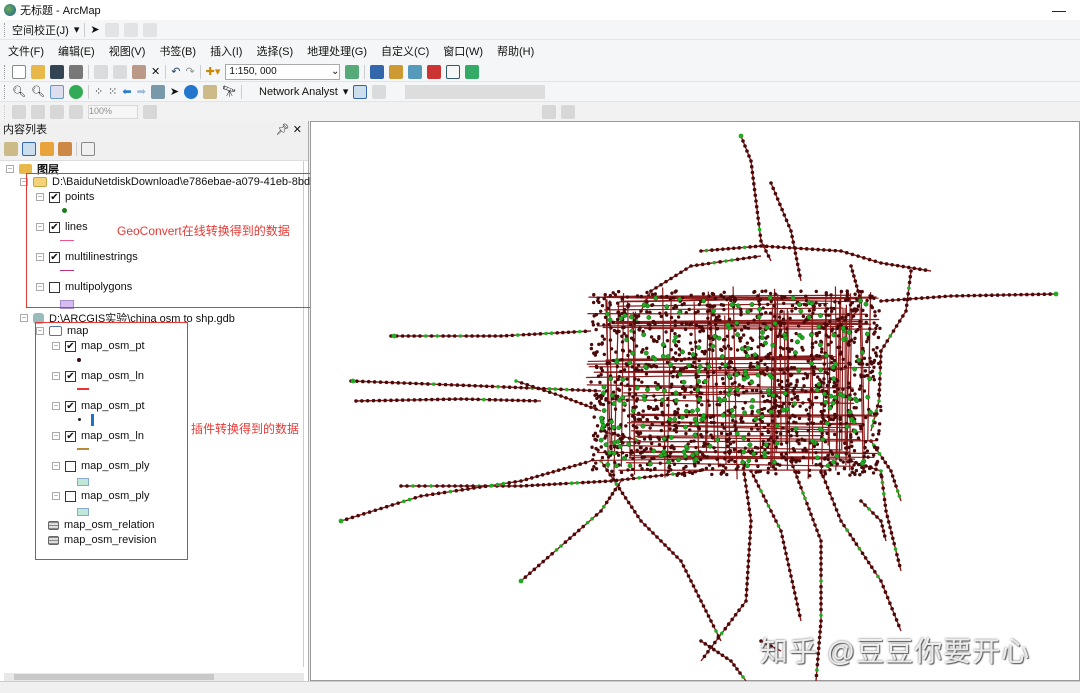  Describe the element at coordinates (515, 51) in the screenshot. I see `menu-item: 帮助(H)` at that location.